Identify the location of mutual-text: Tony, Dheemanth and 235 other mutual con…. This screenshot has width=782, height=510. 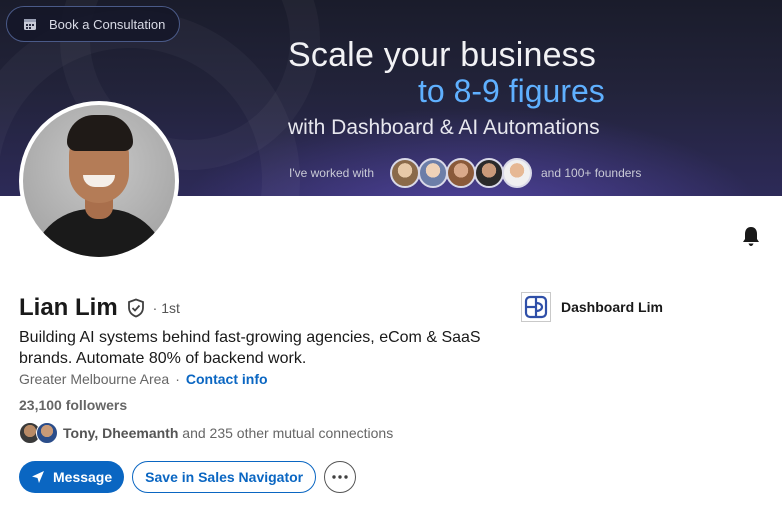
(228, 433).